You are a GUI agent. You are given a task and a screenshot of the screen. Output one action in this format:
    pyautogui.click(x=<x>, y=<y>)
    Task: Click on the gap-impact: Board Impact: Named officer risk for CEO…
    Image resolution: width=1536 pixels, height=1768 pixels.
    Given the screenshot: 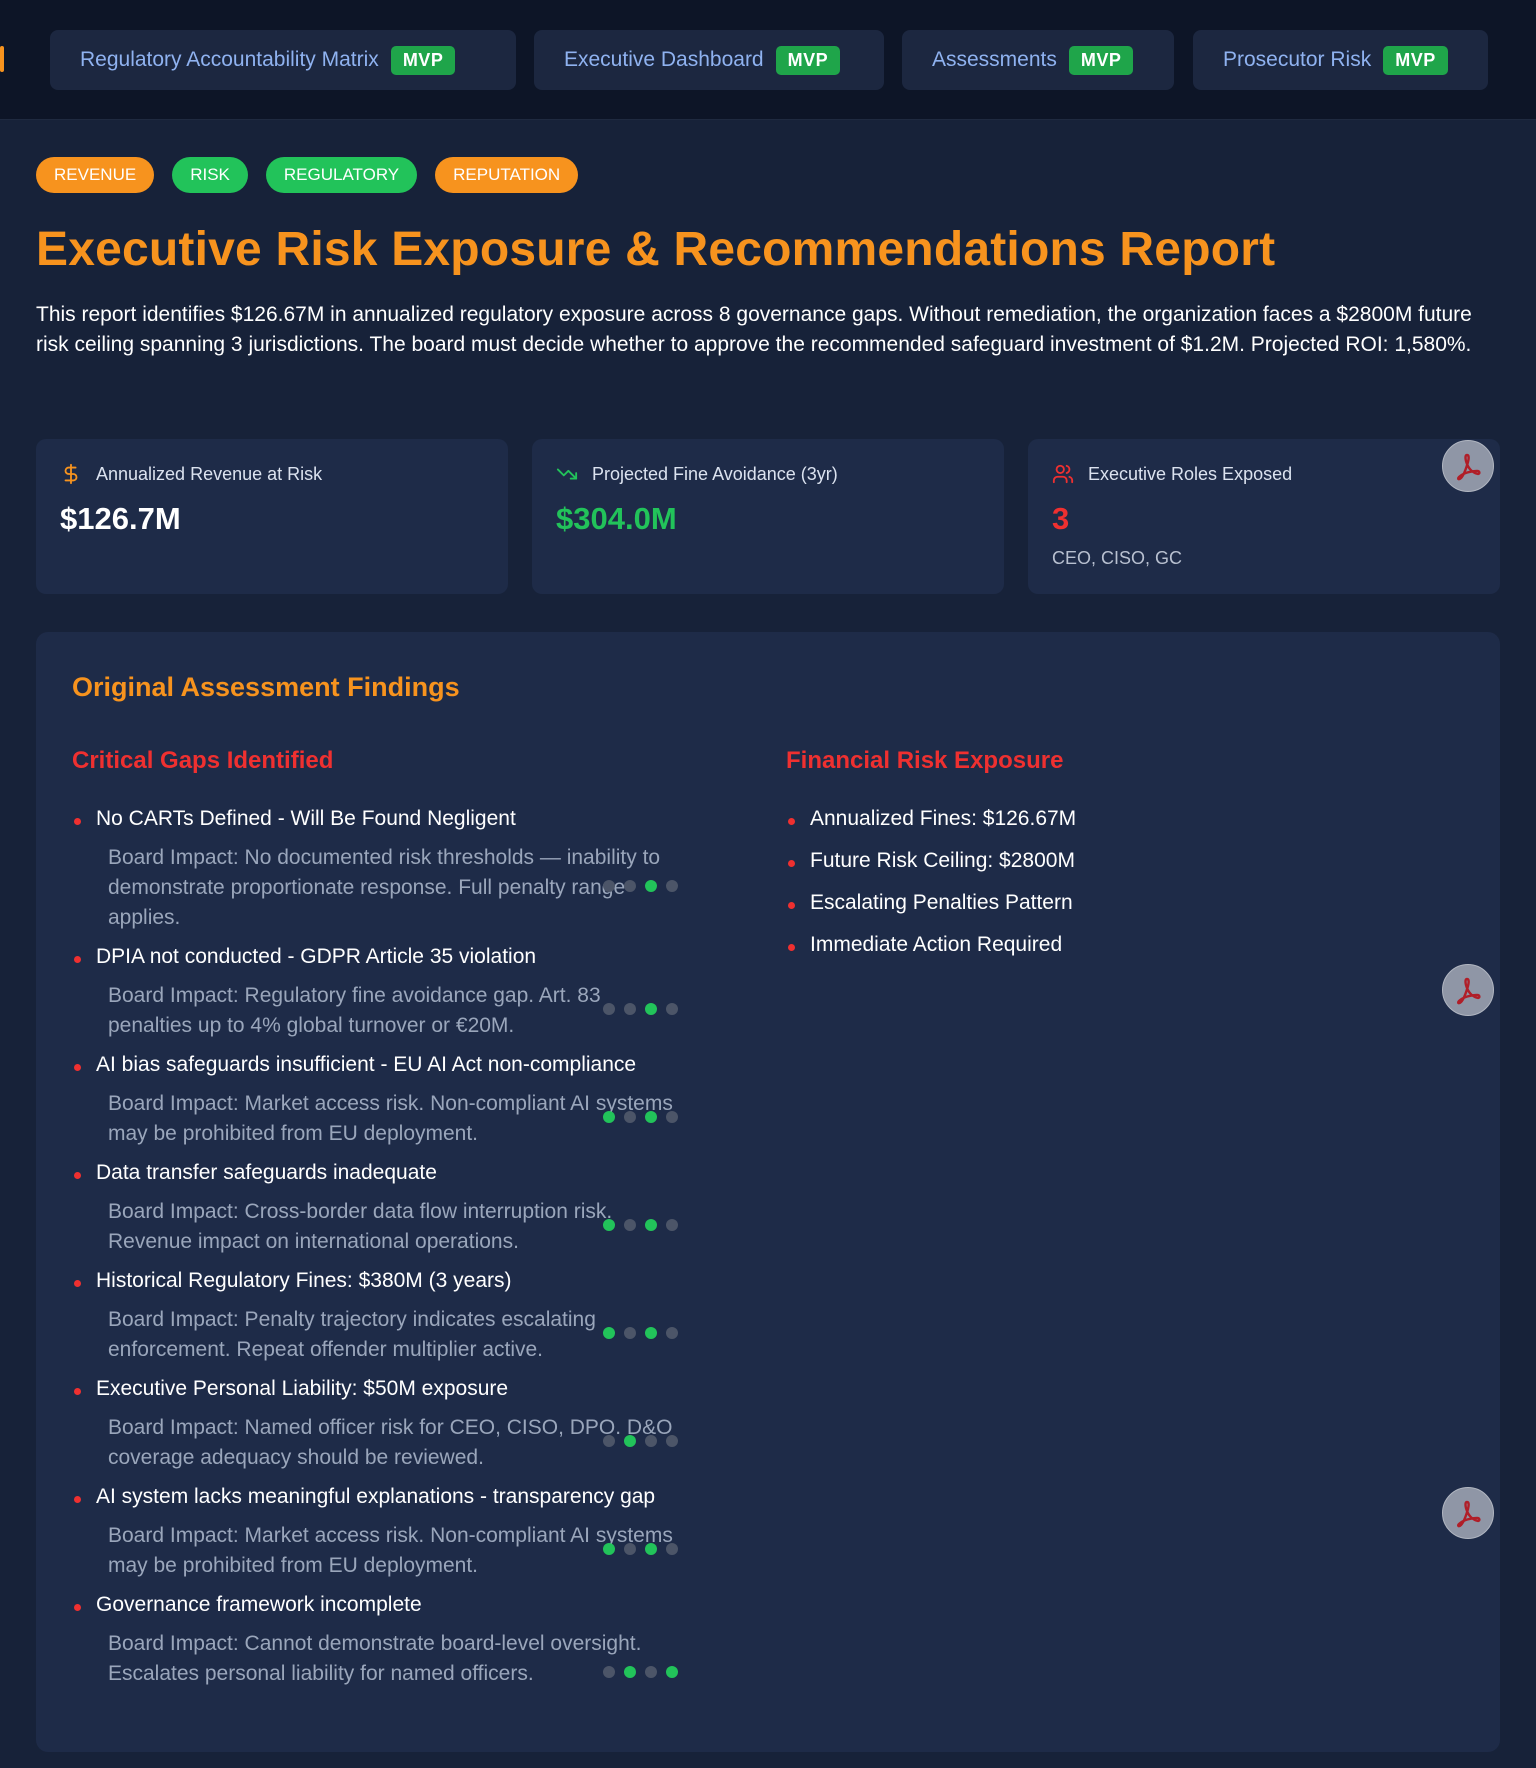 What is the action you would take?
    pyautogui.click(x=390, y=1442)
    